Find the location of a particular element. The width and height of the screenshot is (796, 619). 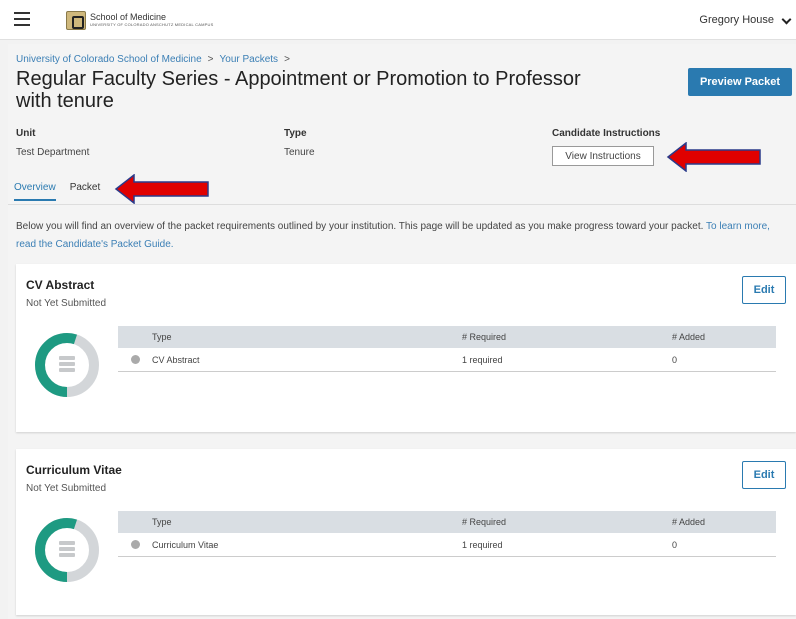

row-type: Curriculum Vitae is located at coordinates (185, 544).